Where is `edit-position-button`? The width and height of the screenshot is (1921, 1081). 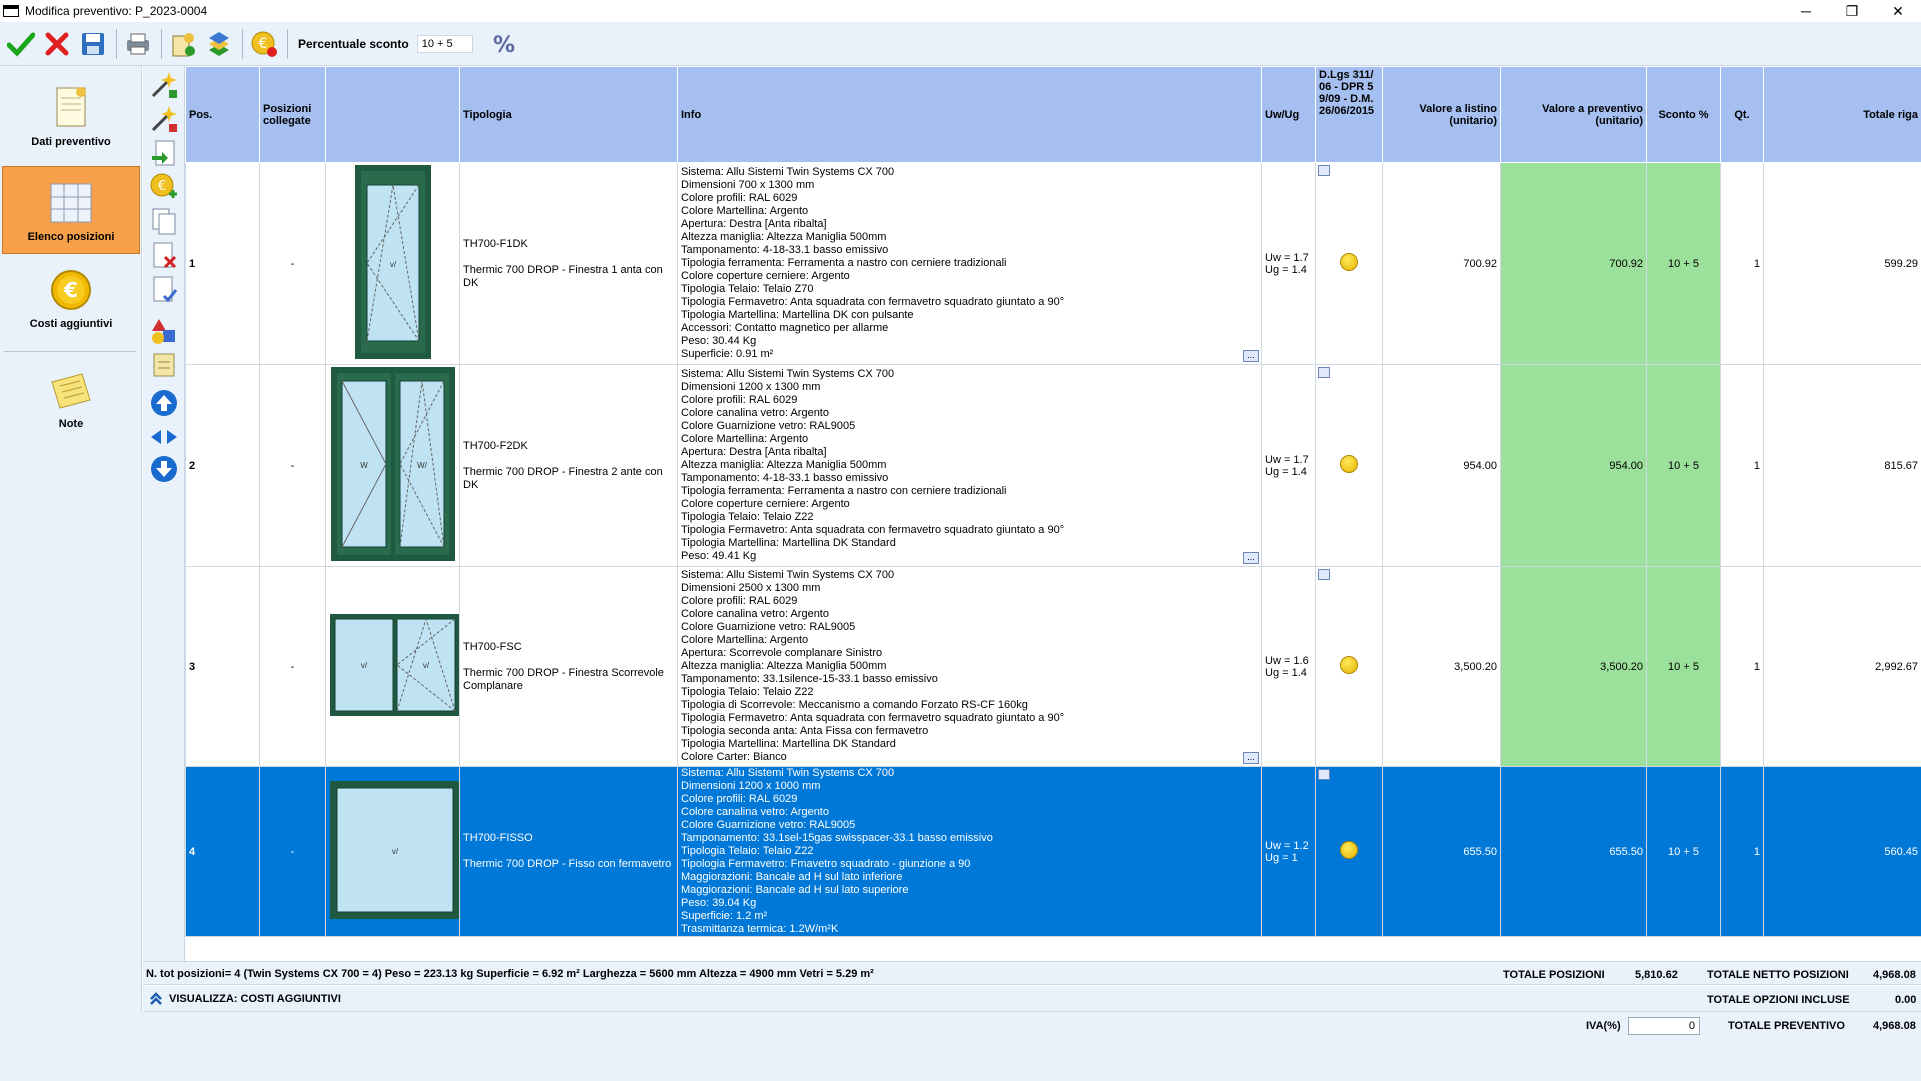 edit-position-button is located at coordinates (164, 119).